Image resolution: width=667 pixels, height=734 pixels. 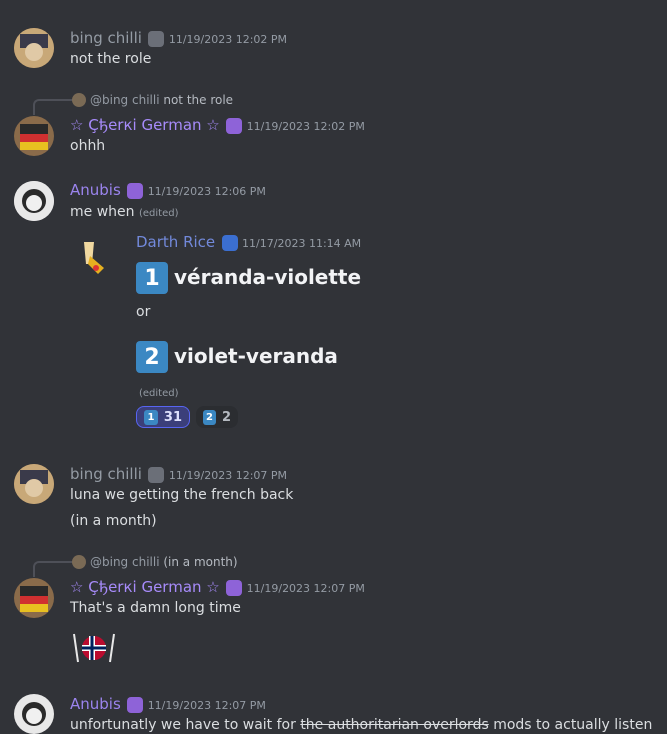 I want to click on message-header: bing chilli 11/19/2023 12:02 PM, so click(x=178, y=38).